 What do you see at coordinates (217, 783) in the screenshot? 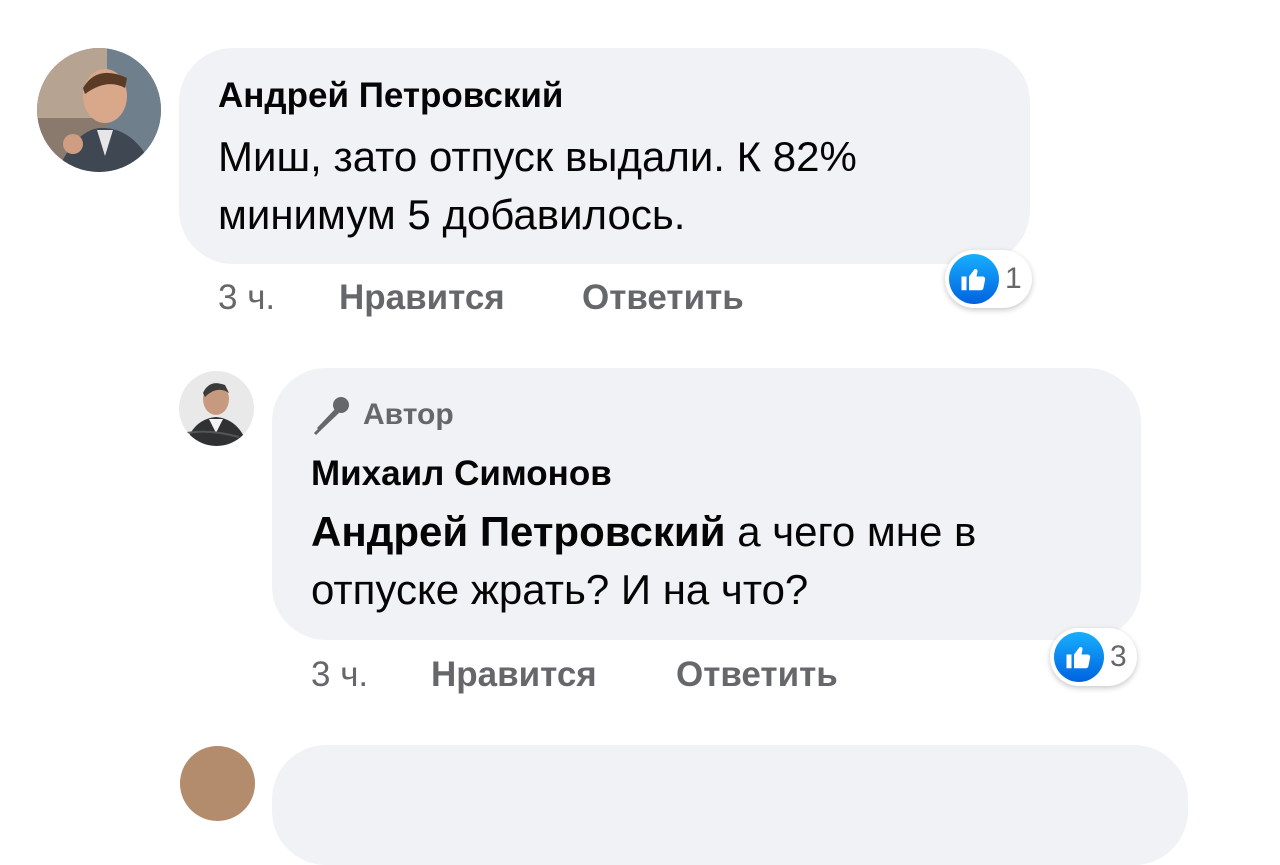
I see `avatar-next-comment` at bounding box center [217, 783].